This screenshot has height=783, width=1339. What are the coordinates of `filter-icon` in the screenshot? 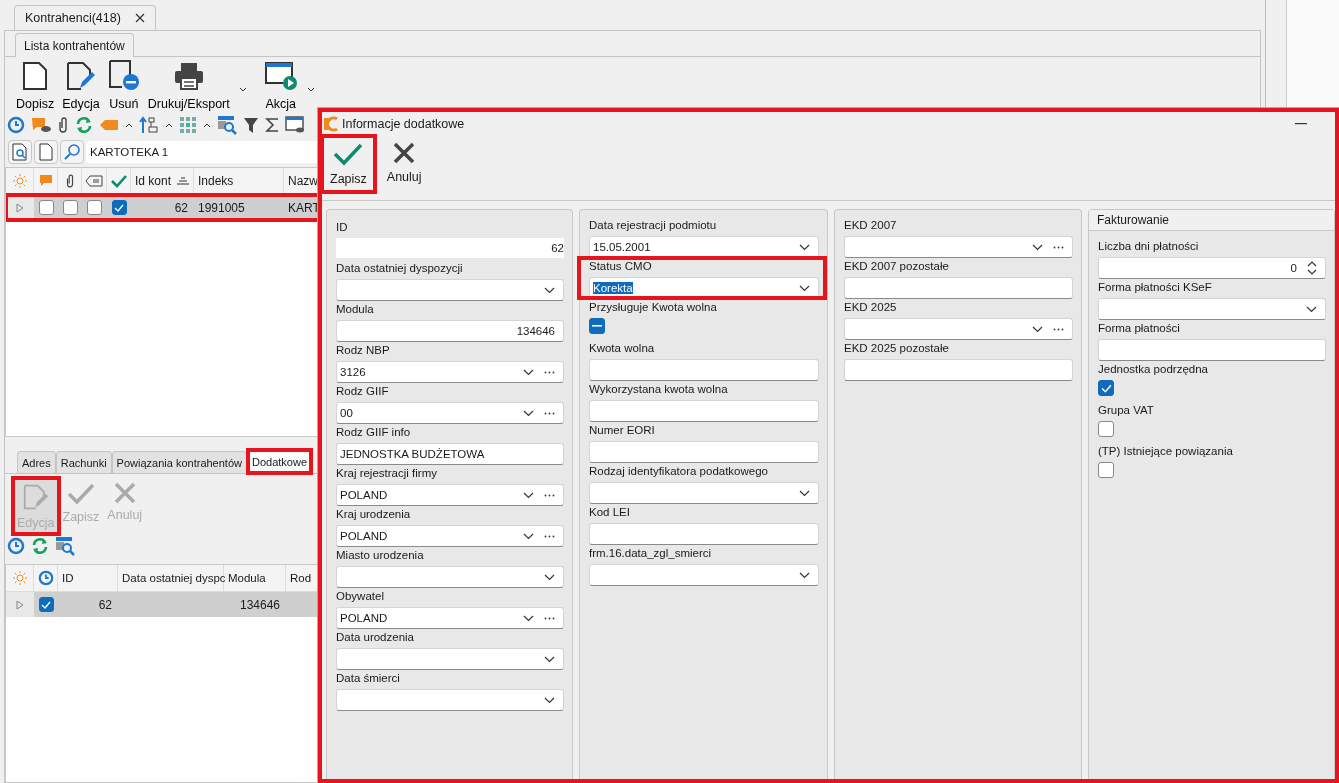 It's located at (251, 125).